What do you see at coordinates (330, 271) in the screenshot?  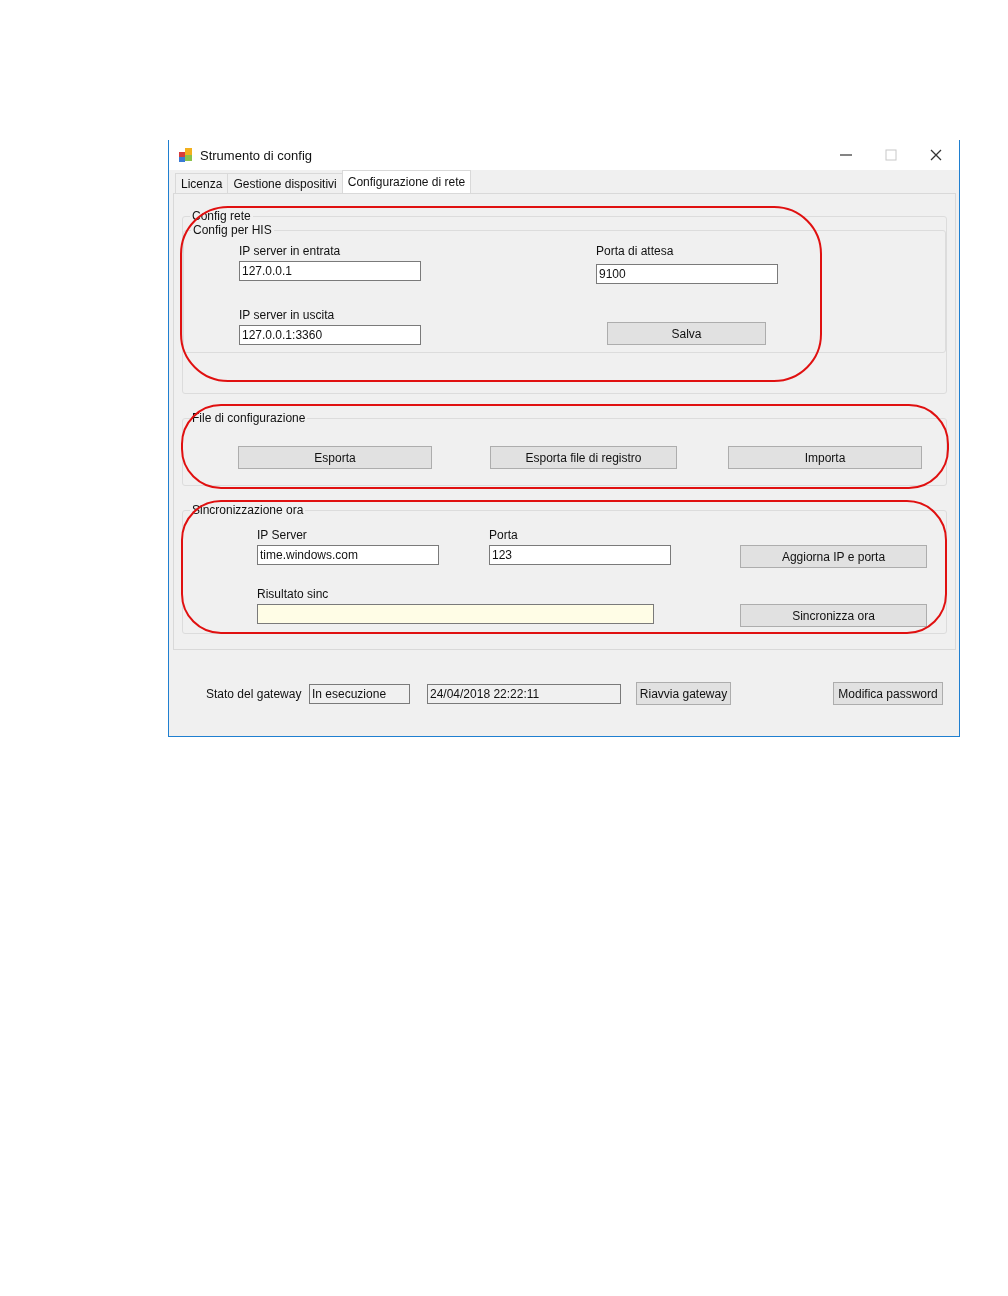 I see `input-field: 127.0.0.1` at bounding box center [330, 271].